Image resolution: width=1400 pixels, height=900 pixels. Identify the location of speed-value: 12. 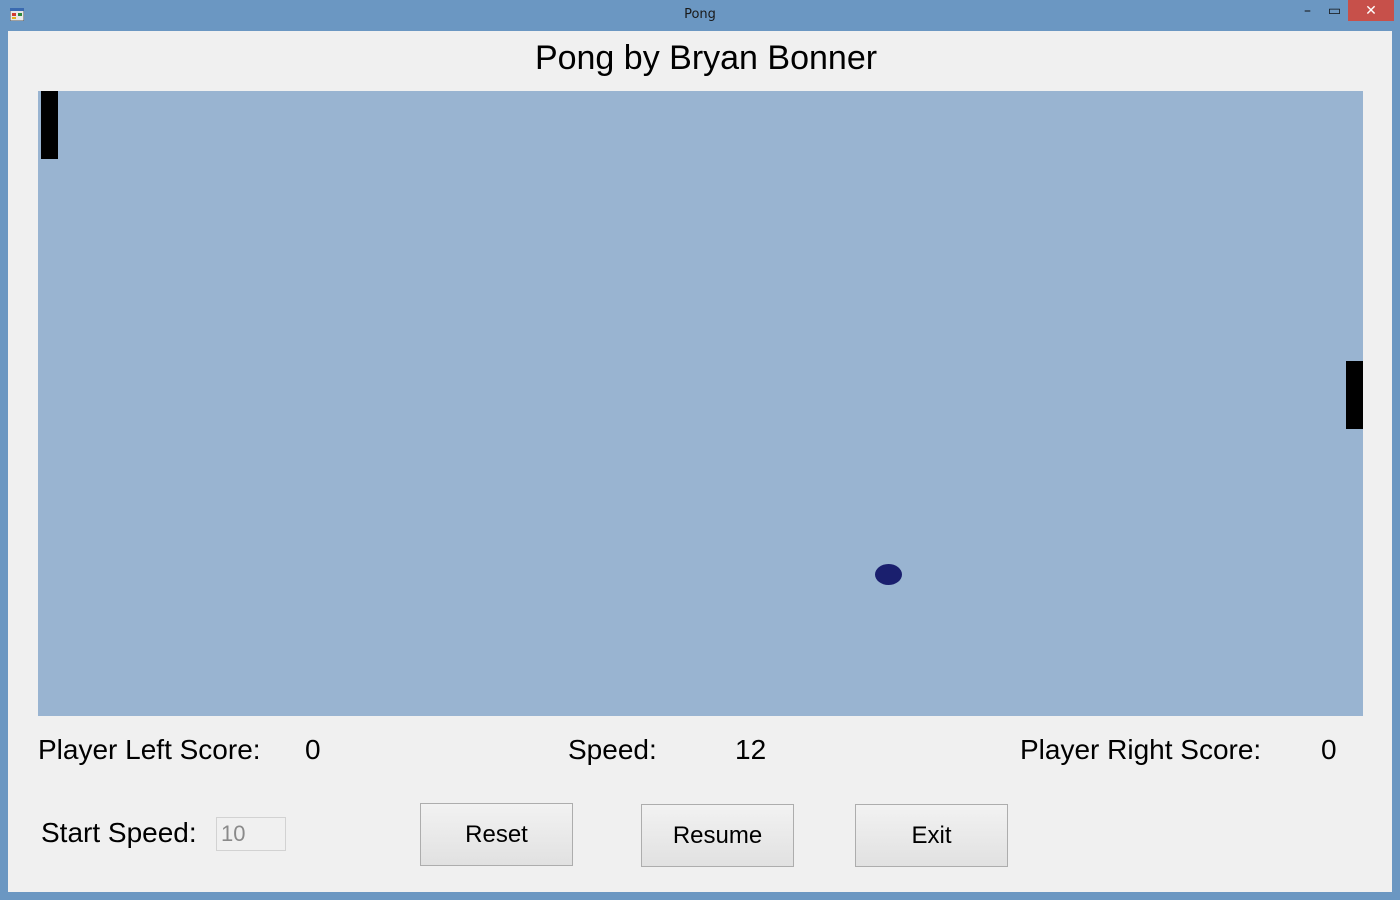
(751, 749).